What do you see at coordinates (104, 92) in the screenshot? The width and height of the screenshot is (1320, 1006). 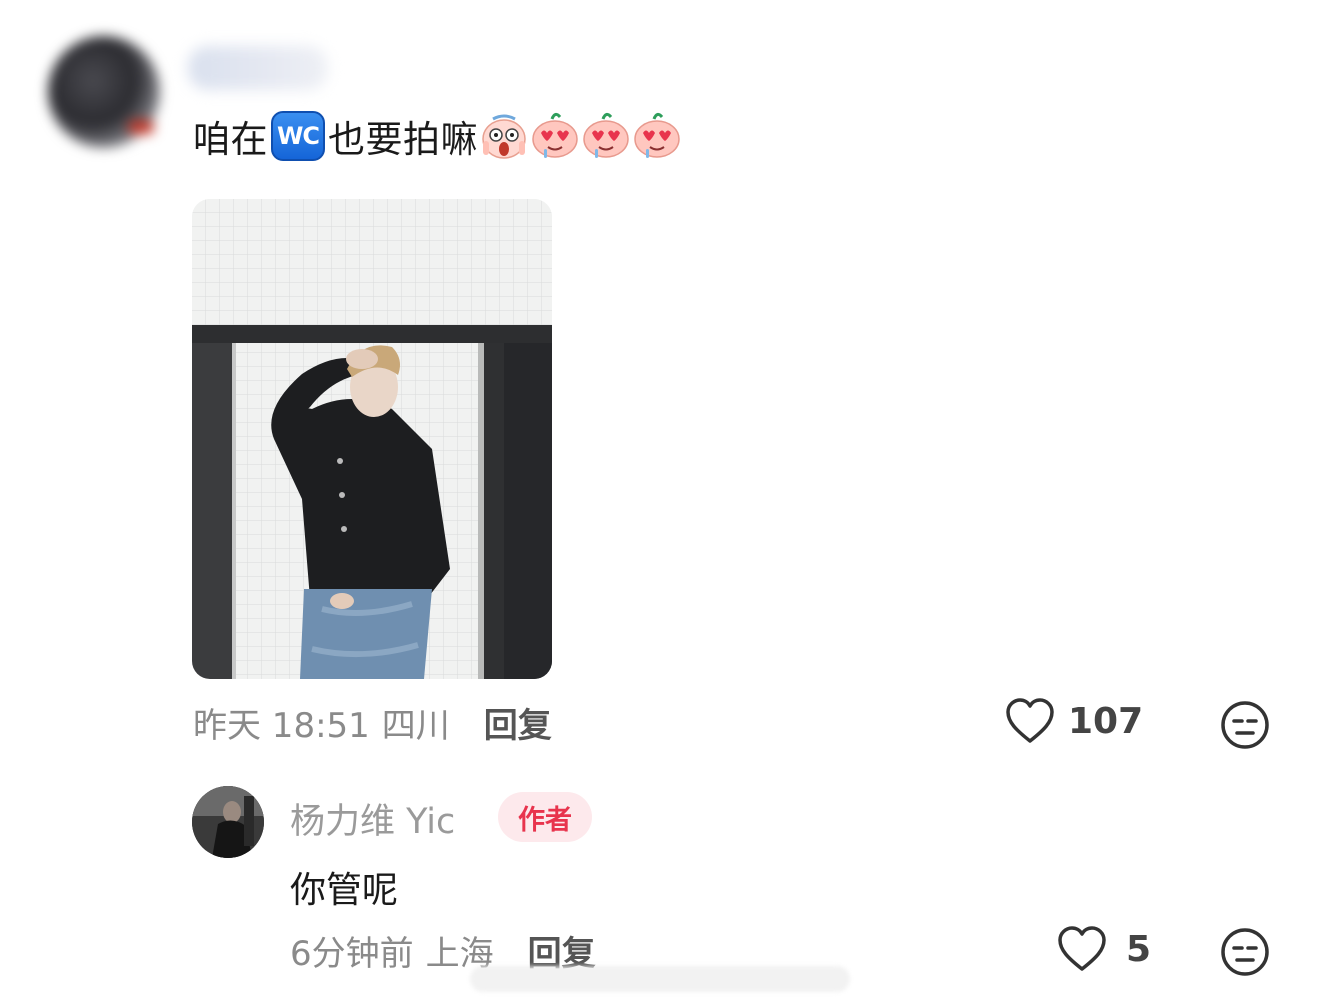 I see `commenter-avatar` at bounding box center [104, 92].